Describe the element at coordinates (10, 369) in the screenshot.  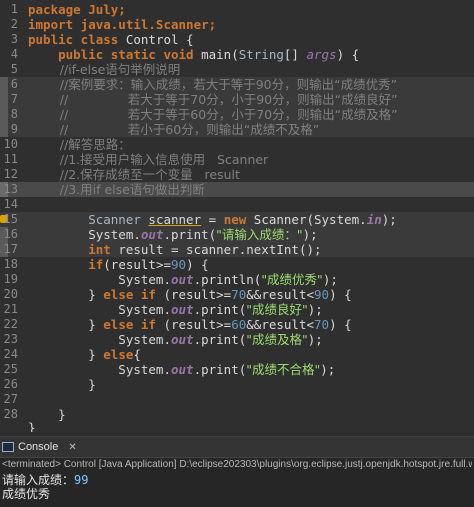
I see `line-number: 25` at that location.